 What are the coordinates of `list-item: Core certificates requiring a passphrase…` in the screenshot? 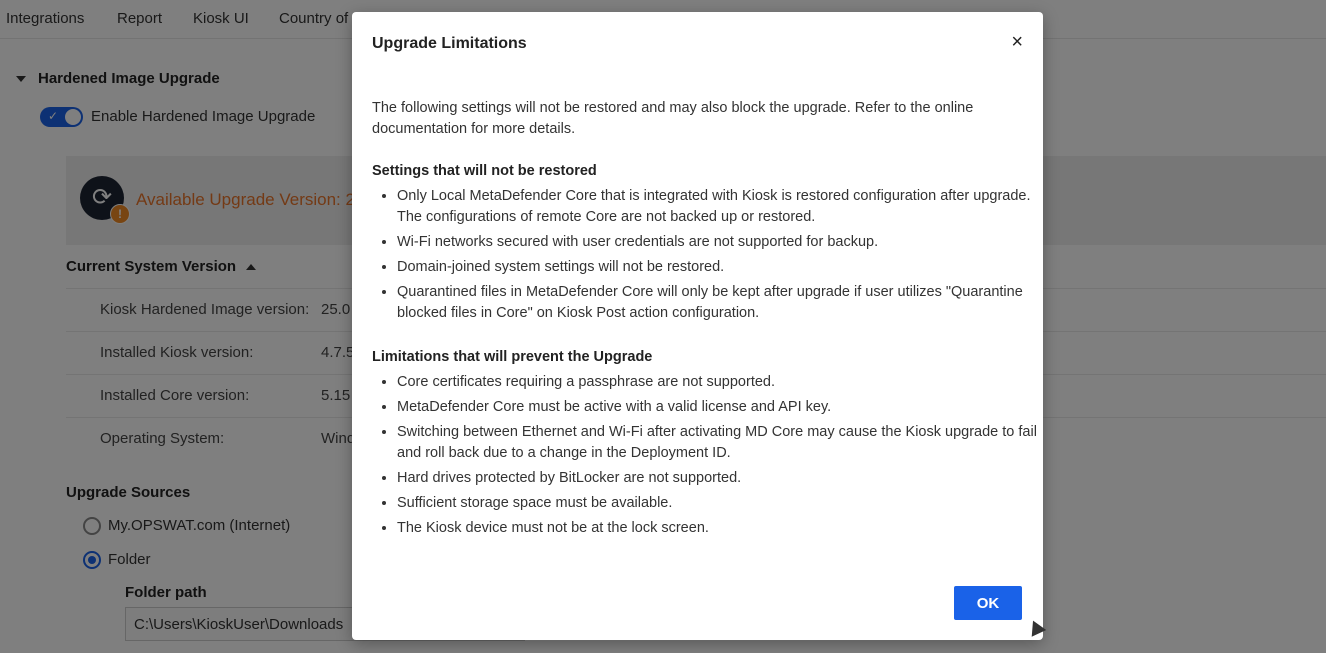 It's located at (724, 382).